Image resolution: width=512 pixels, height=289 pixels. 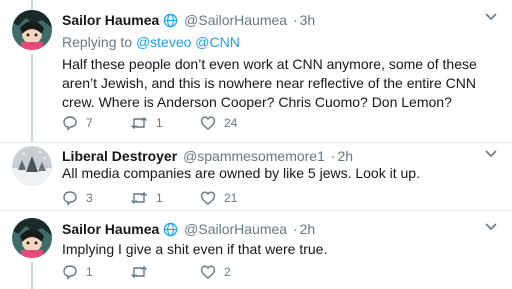 I want to click on tweet-header: Liberal Destroyer @spammesomemore1 · 2h, so click(x=207, y=156).